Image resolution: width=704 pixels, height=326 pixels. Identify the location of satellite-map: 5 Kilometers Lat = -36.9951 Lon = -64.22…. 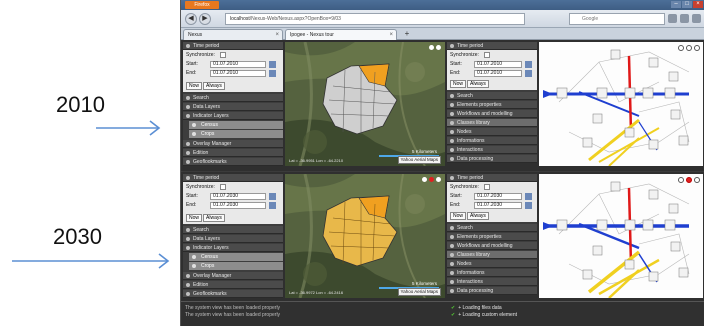
(365, 104).